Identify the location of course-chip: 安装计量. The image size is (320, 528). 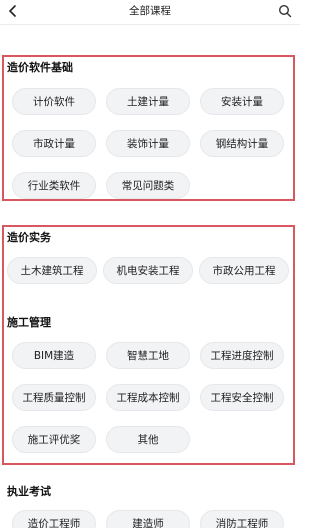
(242, 101).